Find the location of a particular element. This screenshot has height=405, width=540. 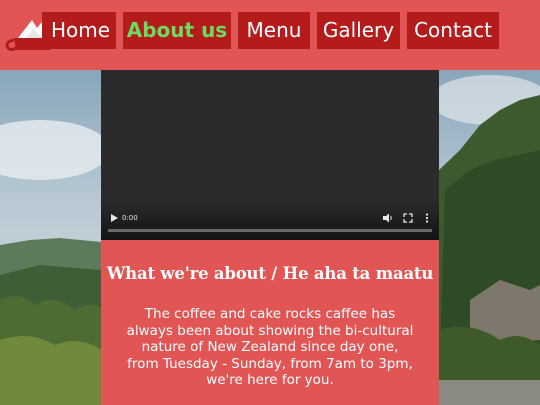

nav-item-gallery: Gallery is located at coordinates (358, 30).